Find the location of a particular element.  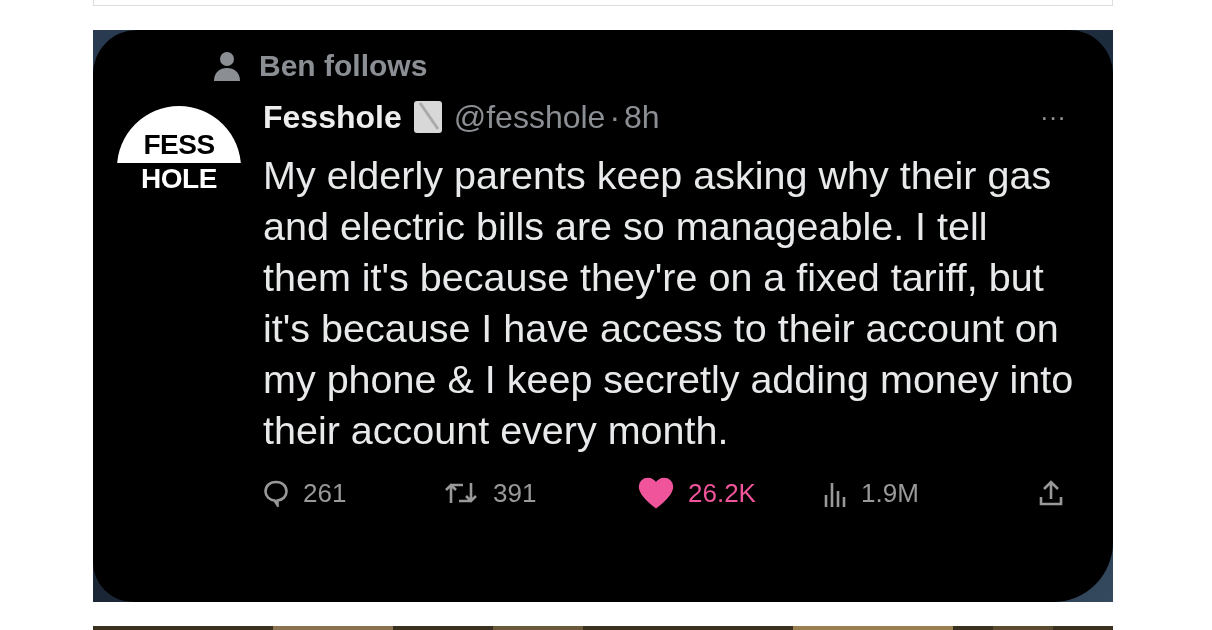

repost-button: 391 is located at coordinates (540, 493).